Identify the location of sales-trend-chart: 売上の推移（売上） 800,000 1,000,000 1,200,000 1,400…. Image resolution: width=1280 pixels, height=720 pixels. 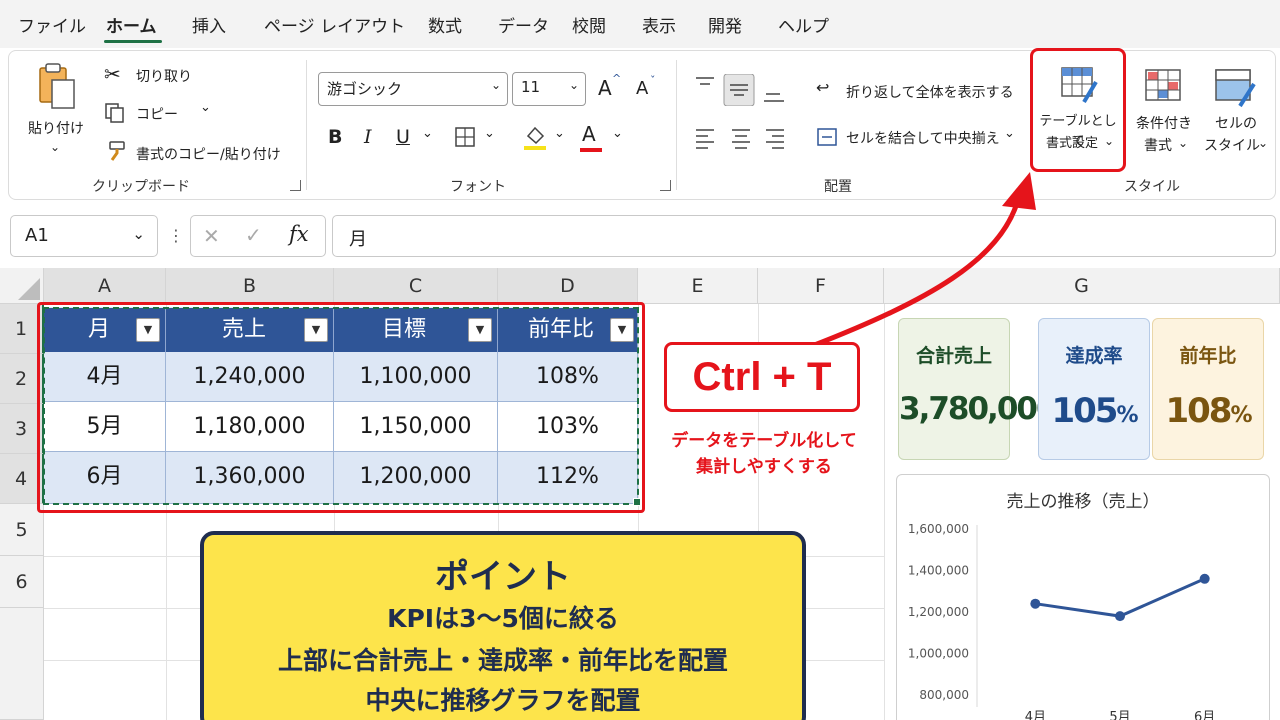
(1083, 597).